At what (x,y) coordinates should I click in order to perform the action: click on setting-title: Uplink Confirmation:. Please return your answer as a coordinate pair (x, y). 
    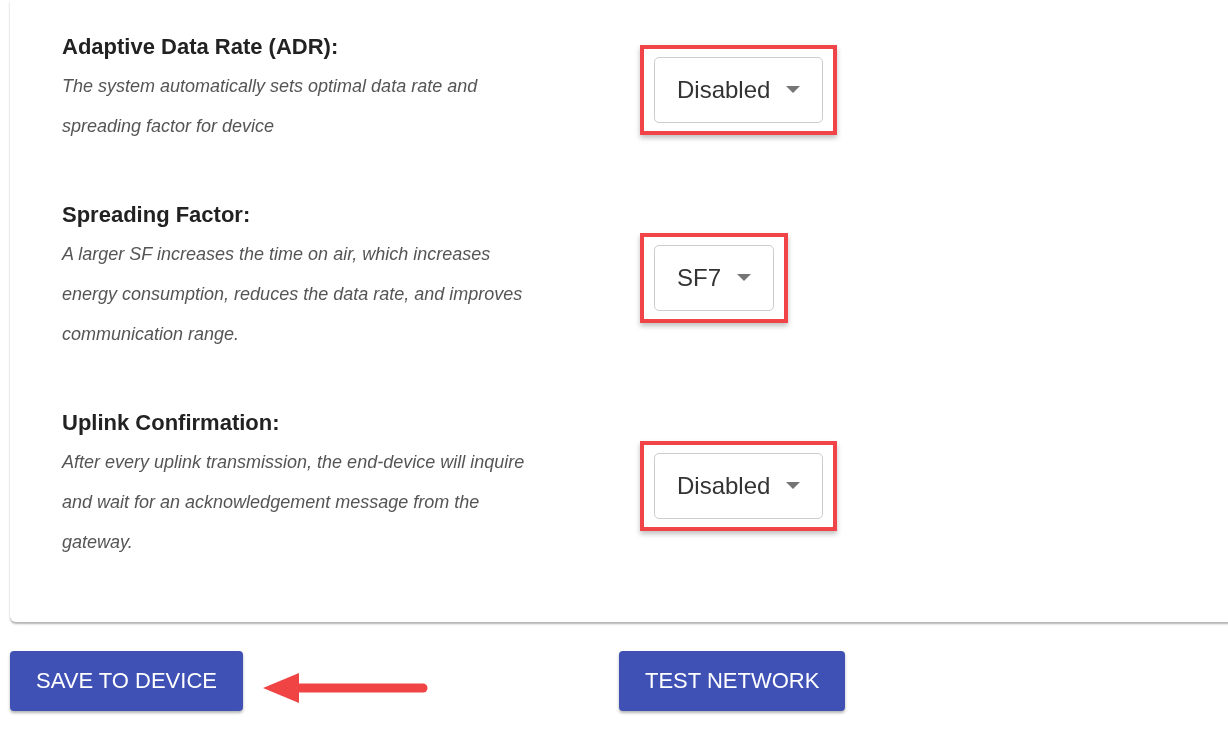
    Looking at the image, I should click on (171, 423).